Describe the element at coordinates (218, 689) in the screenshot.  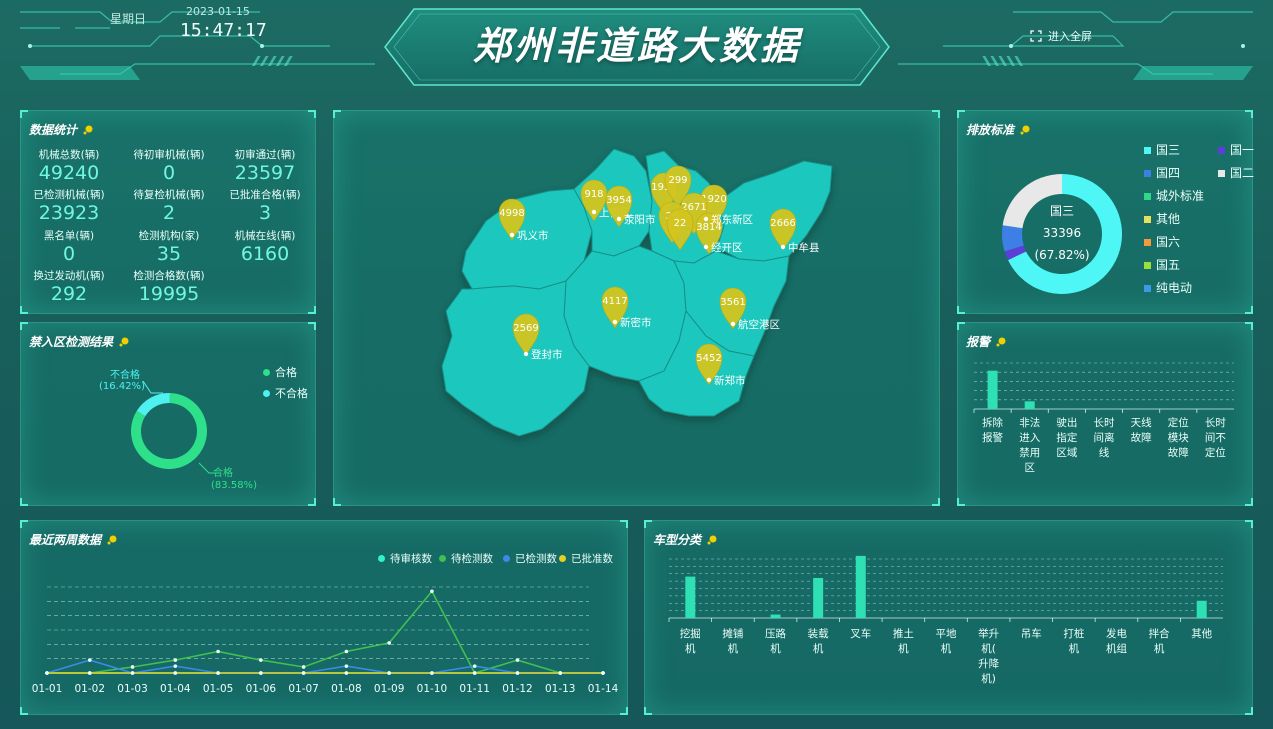
I see `trend-x-label: 01-05` at that location.